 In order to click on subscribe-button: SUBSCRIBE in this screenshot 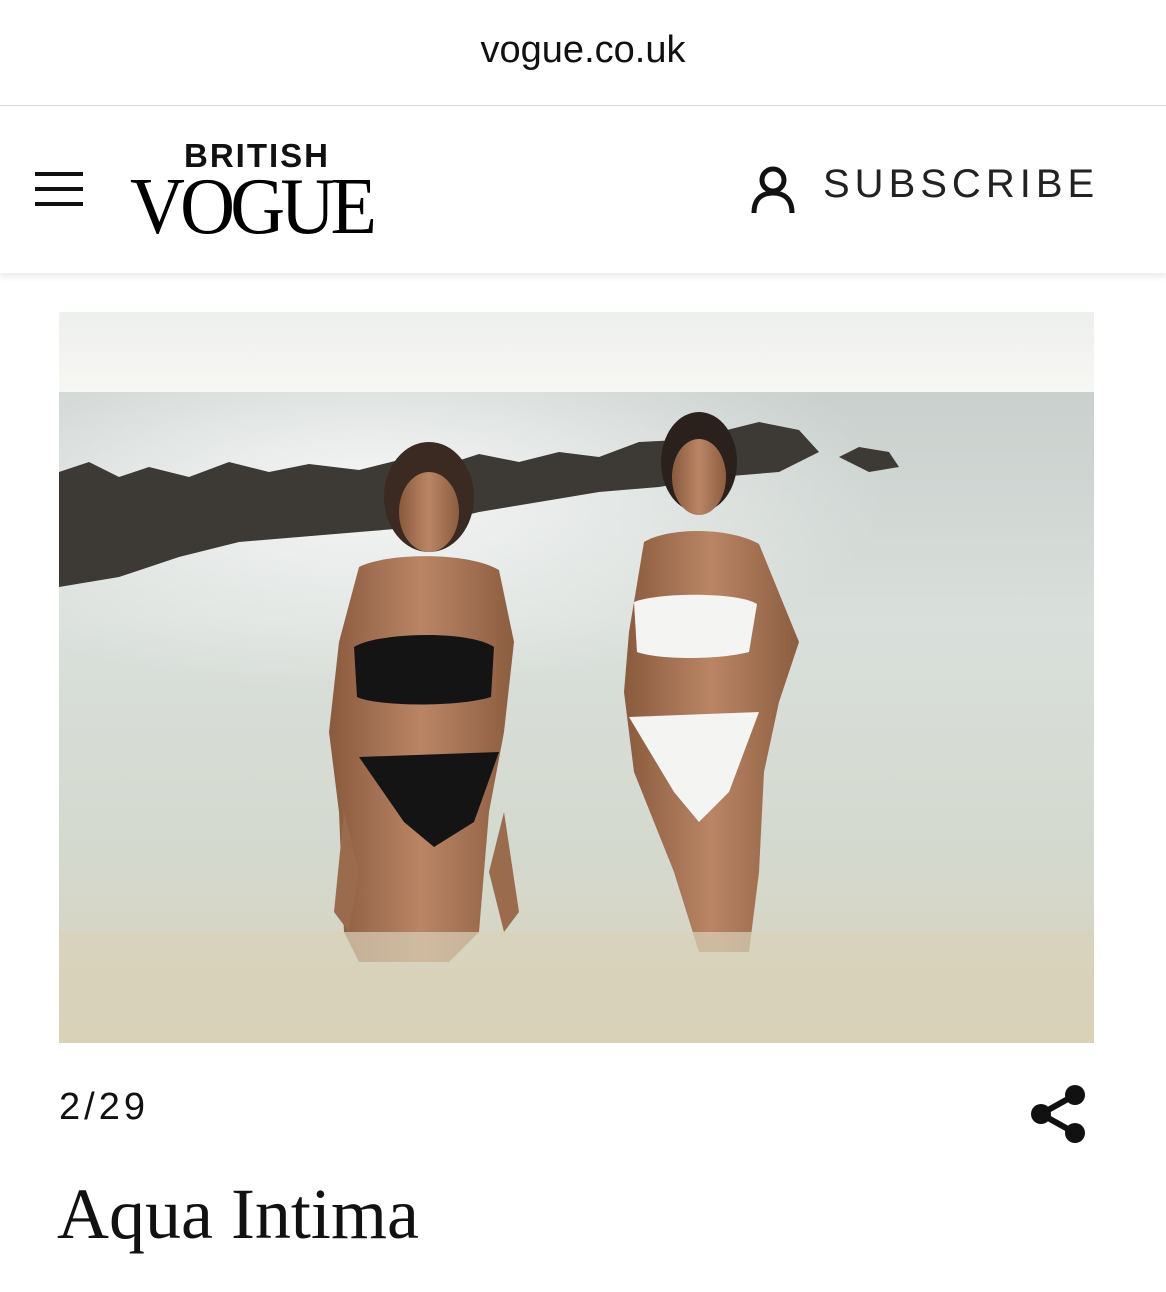, I will do `click(961, 184)`.